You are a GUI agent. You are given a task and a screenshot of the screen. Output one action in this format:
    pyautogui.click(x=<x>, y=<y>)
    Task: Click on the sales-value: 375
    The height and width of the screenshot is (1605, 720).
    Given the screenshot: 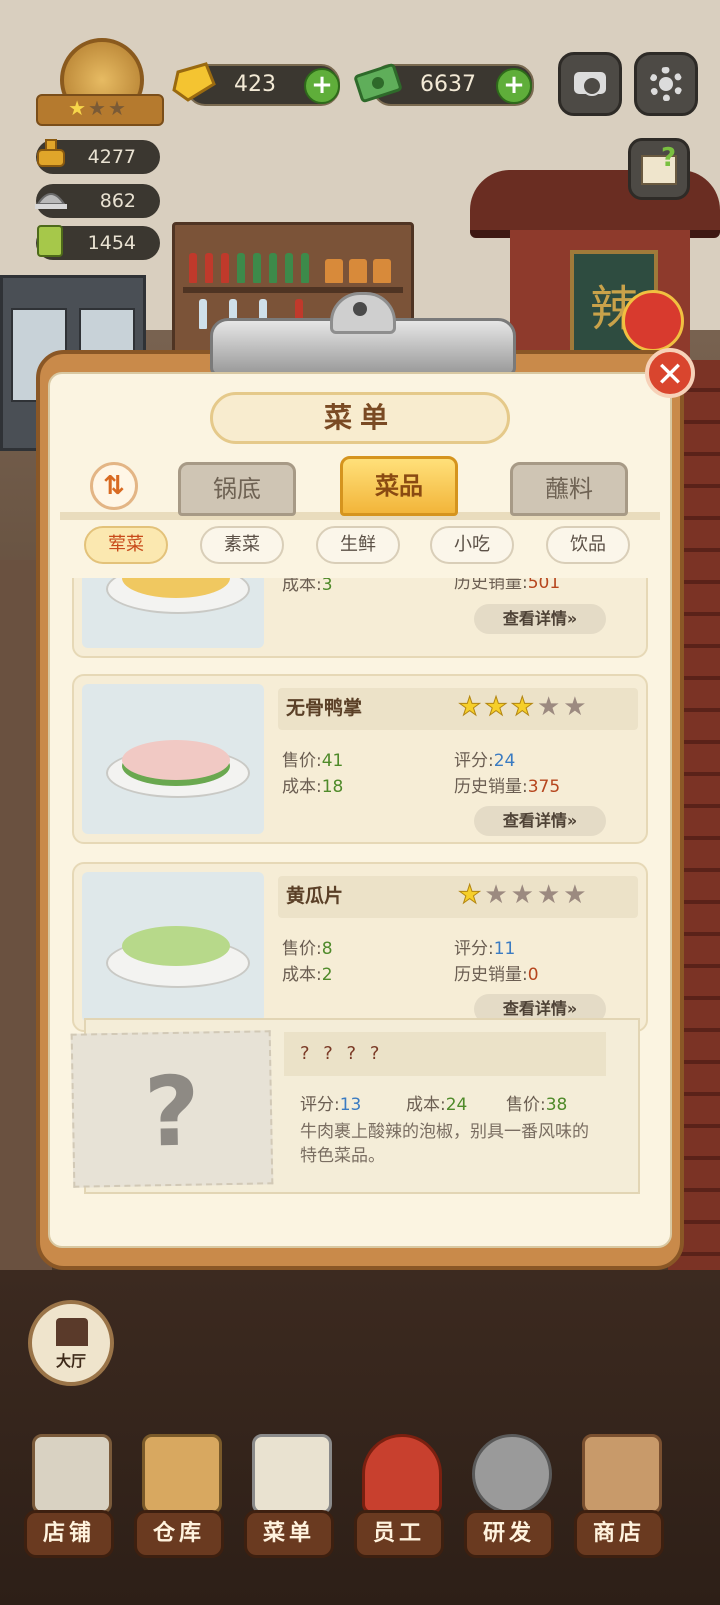 What is the action you would take?
    pyautogui.click(x=544, y=787)
    